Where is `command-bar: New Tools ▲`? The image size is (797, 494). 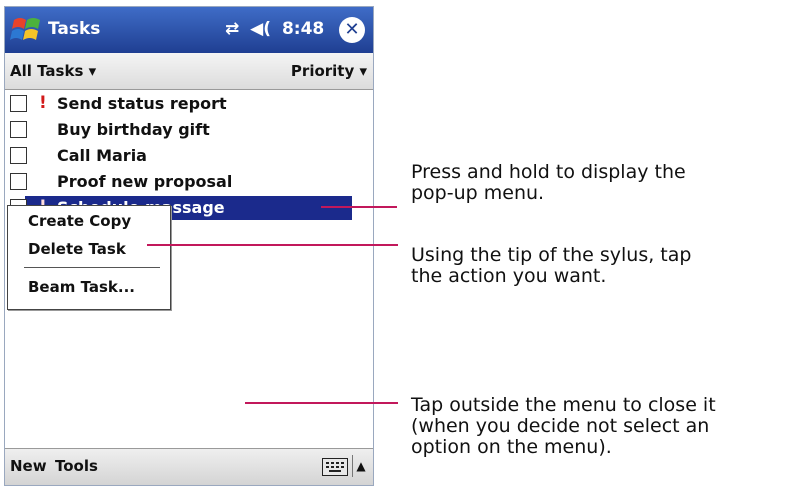 command-bar: New Tools ▲ is located at coordinates (189, 466).